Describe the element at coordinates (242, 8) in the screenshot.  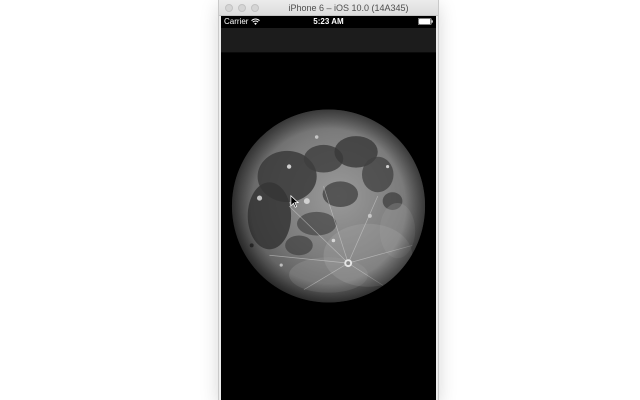
I see `minimize-button` at that location.